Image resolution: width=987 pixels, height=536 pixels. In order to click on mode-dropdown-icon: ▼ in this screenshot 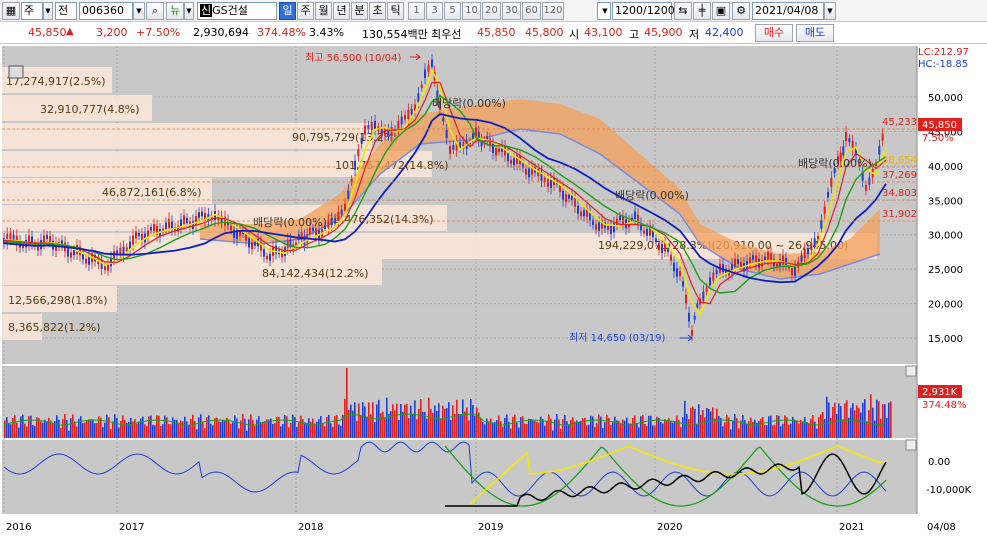, I will do `click(48, 11)`.